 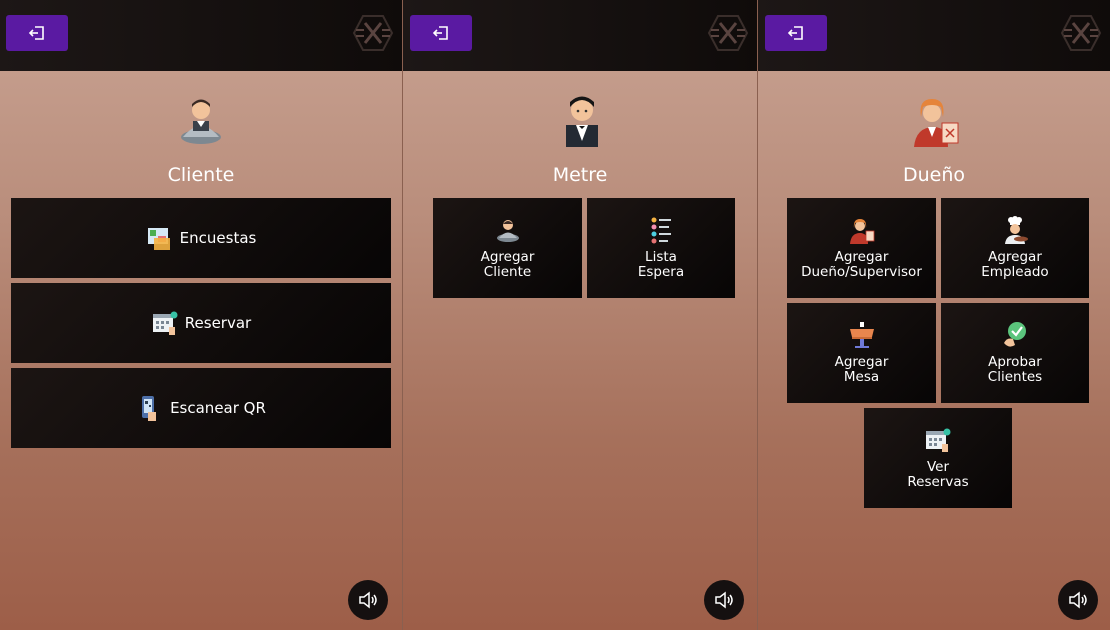 I want to click on tile-label: Agregar Empleado, so click(x=1015, y=264).